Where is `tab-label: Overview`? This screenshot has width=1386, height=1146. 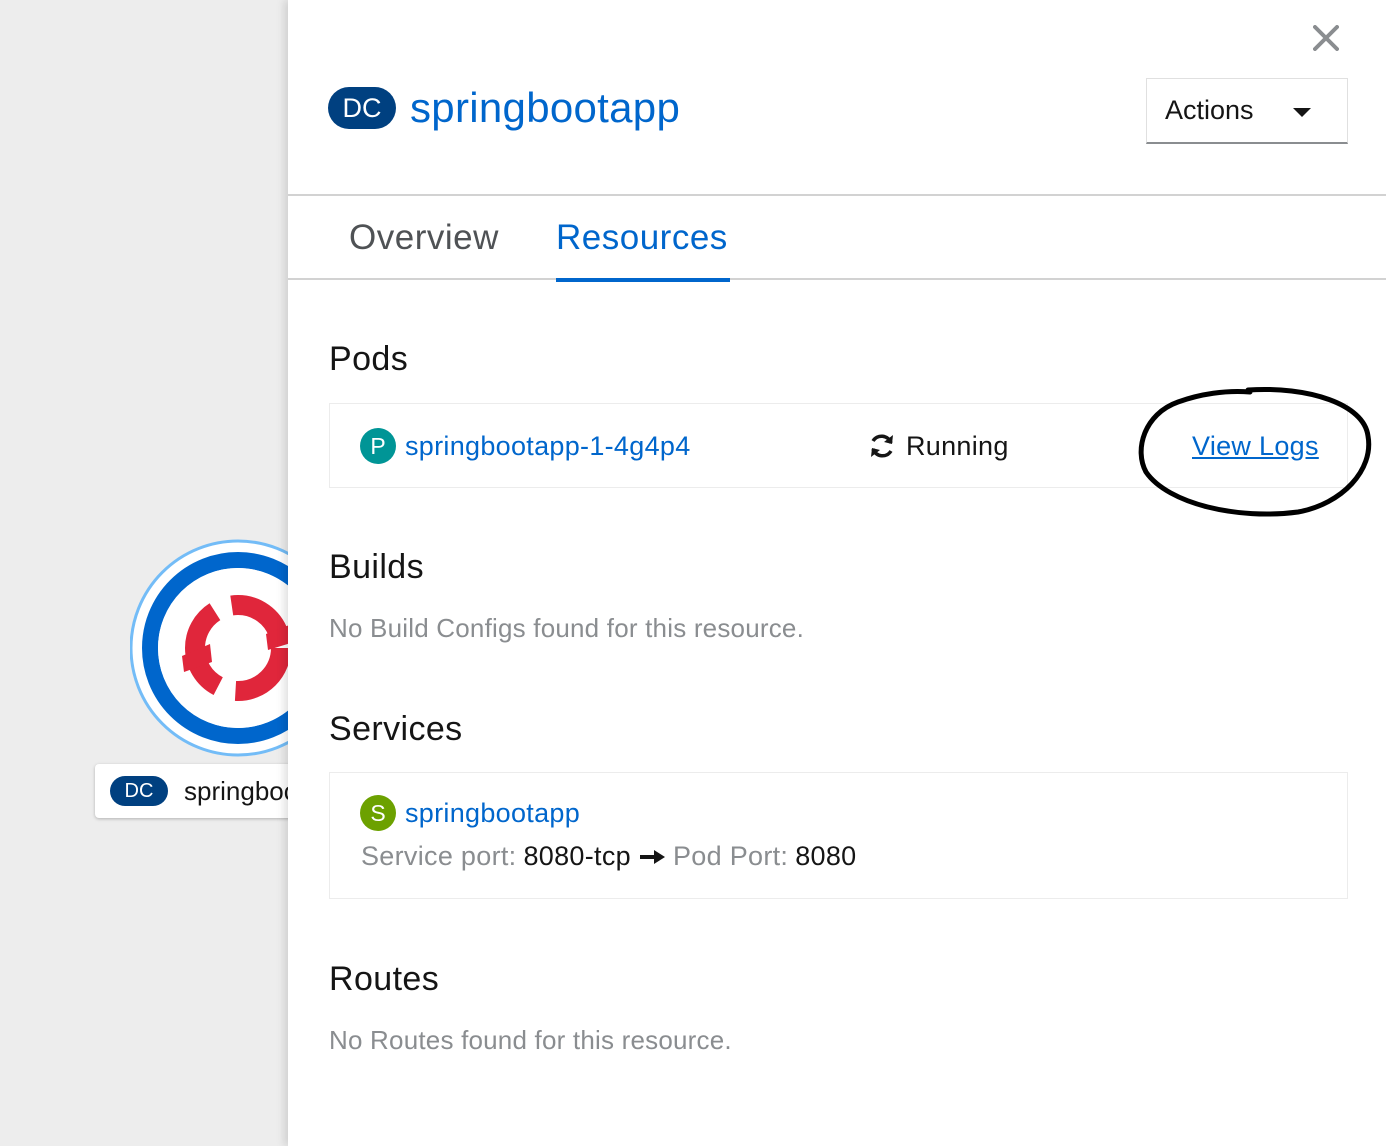 tab-label: Overview is located at coordinates (424, 237).